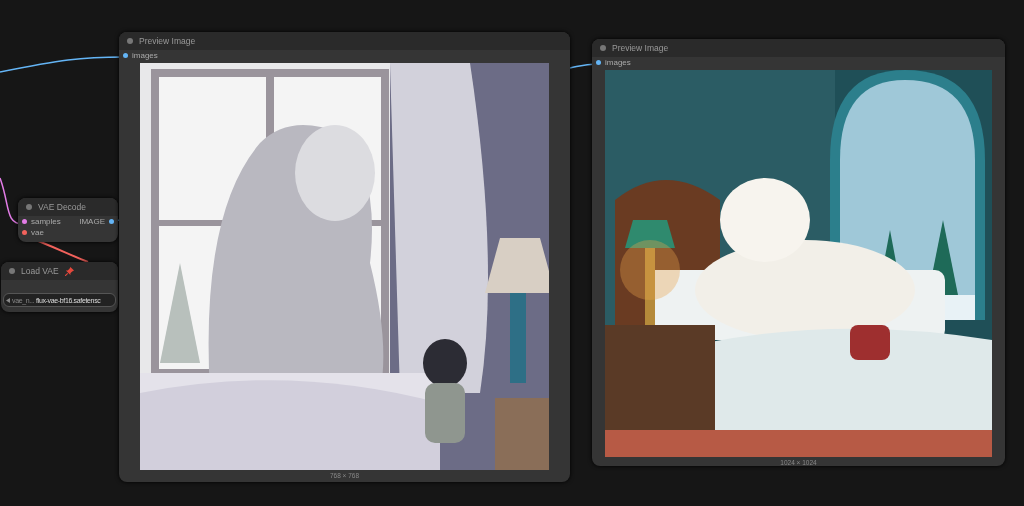 This screenshot has height=506, width=1024. Describe the element at coordinates (40, 271) in the screenshot. I see `node-title: Load VAE` at that location.